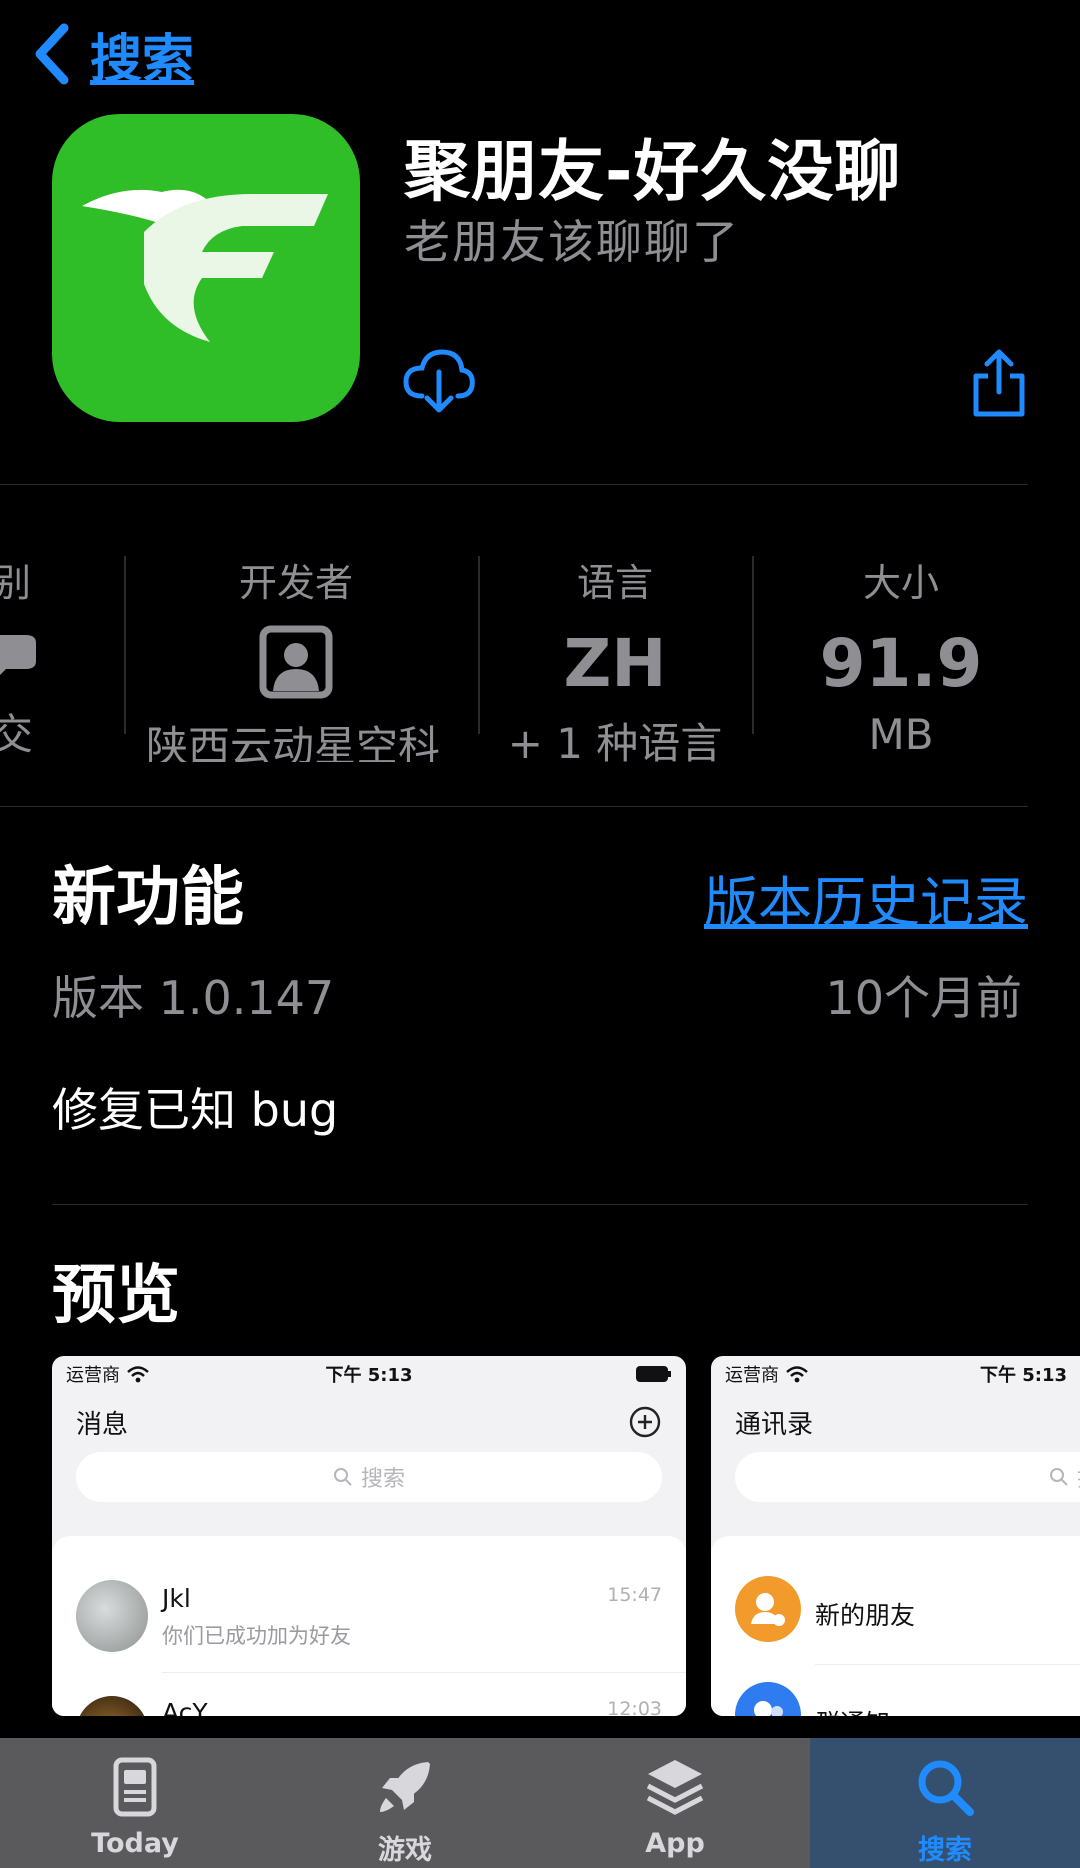 The image size is (1080, 1868). What do you see at coordinates (923, 998) in the screenshot?
I see `release-date: 10个月前` at bounding box center [923, 998].